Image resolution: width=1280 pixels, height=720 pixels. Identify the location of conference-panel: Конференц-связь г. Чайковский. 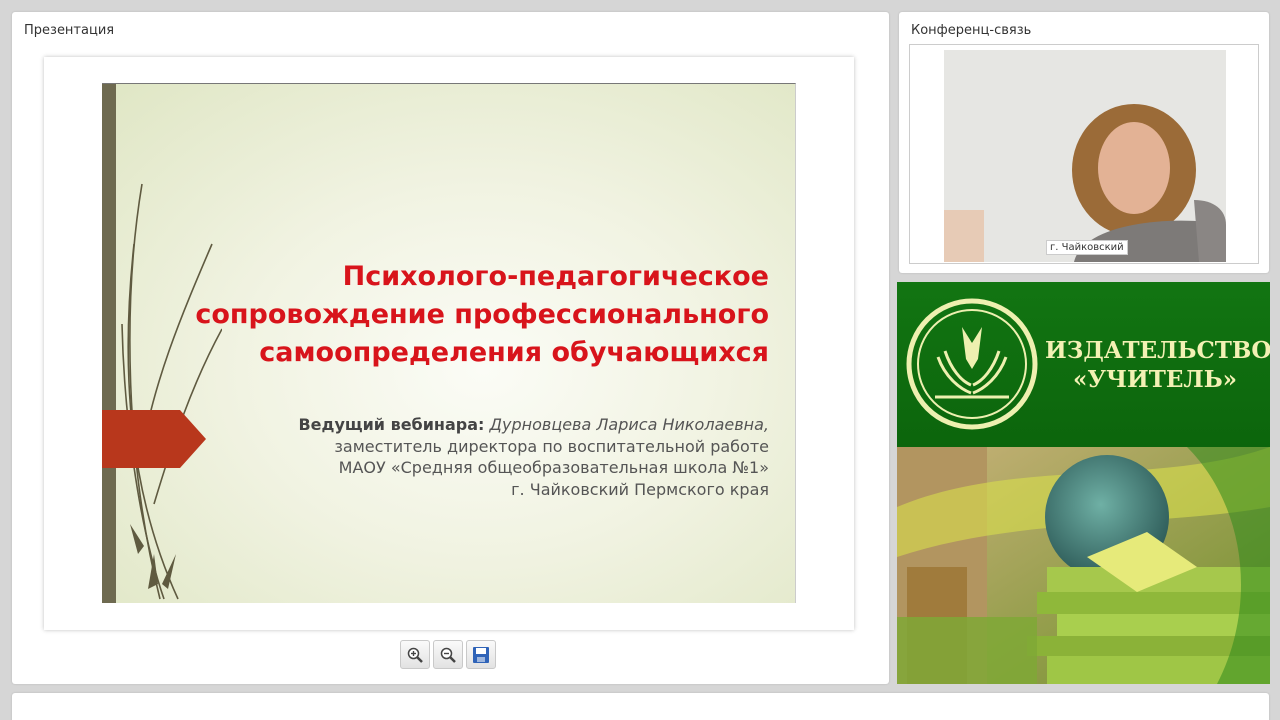
(1084, 142).